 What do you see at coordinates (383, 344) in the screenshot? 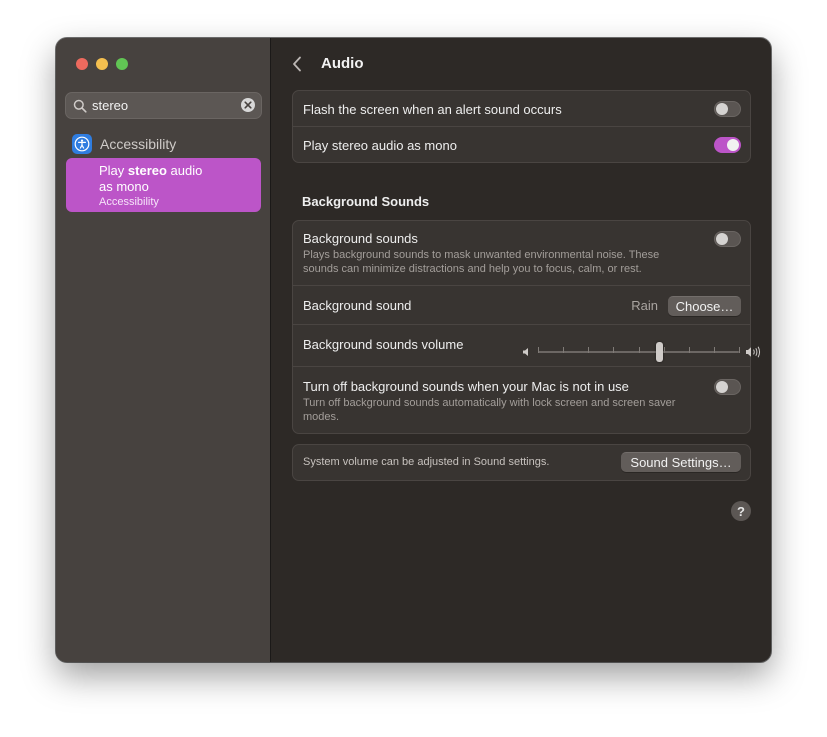
I see `background-volume-label: Background sounds volume` at bounding box center [383, 344].